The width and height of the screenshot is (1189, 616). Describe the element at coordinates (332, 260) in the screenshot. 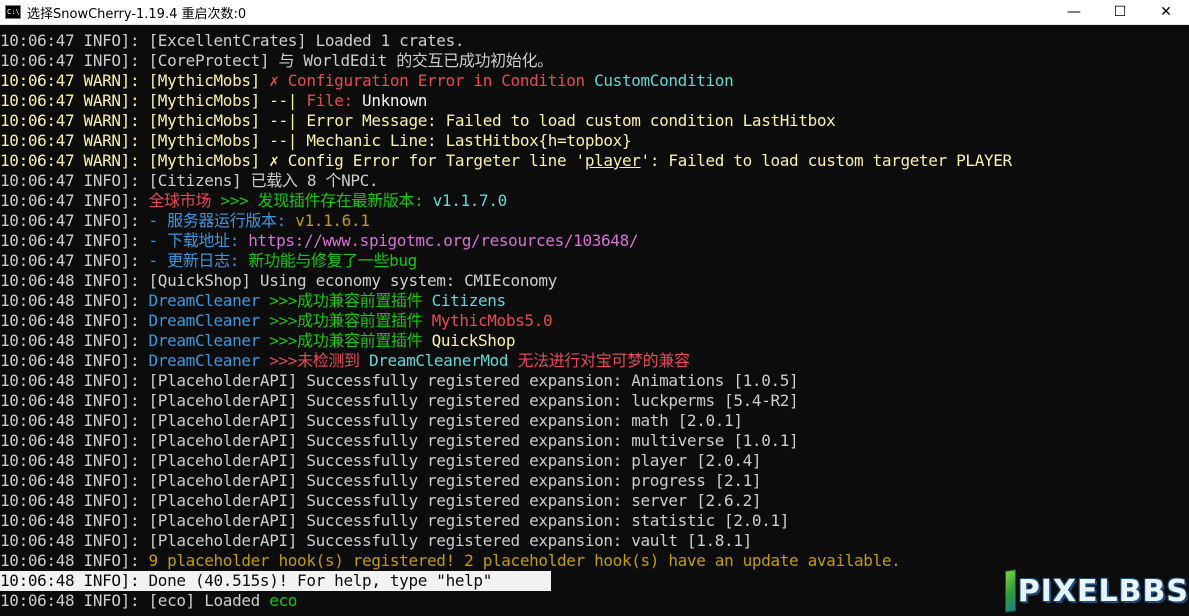

I see `console-text-segment: 新功能与修复了一些bug` at that location.